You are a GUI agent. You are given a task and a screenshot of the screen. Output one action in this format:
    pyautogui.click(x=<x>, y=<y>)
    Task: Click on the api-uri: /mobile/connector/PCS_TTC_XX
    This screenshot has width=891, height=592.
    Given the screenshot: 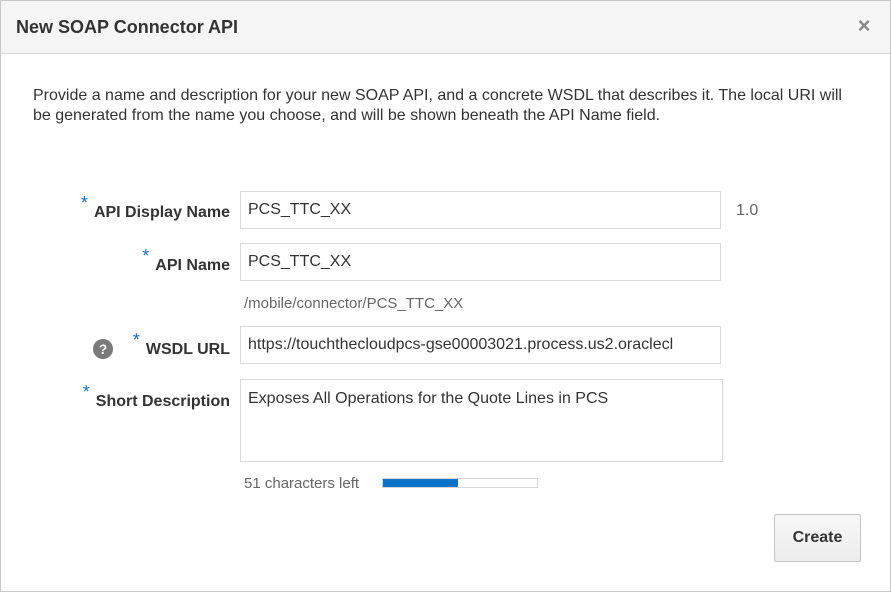 What is the action you would take?
    pyautogui.click(x=354, y=303)
    